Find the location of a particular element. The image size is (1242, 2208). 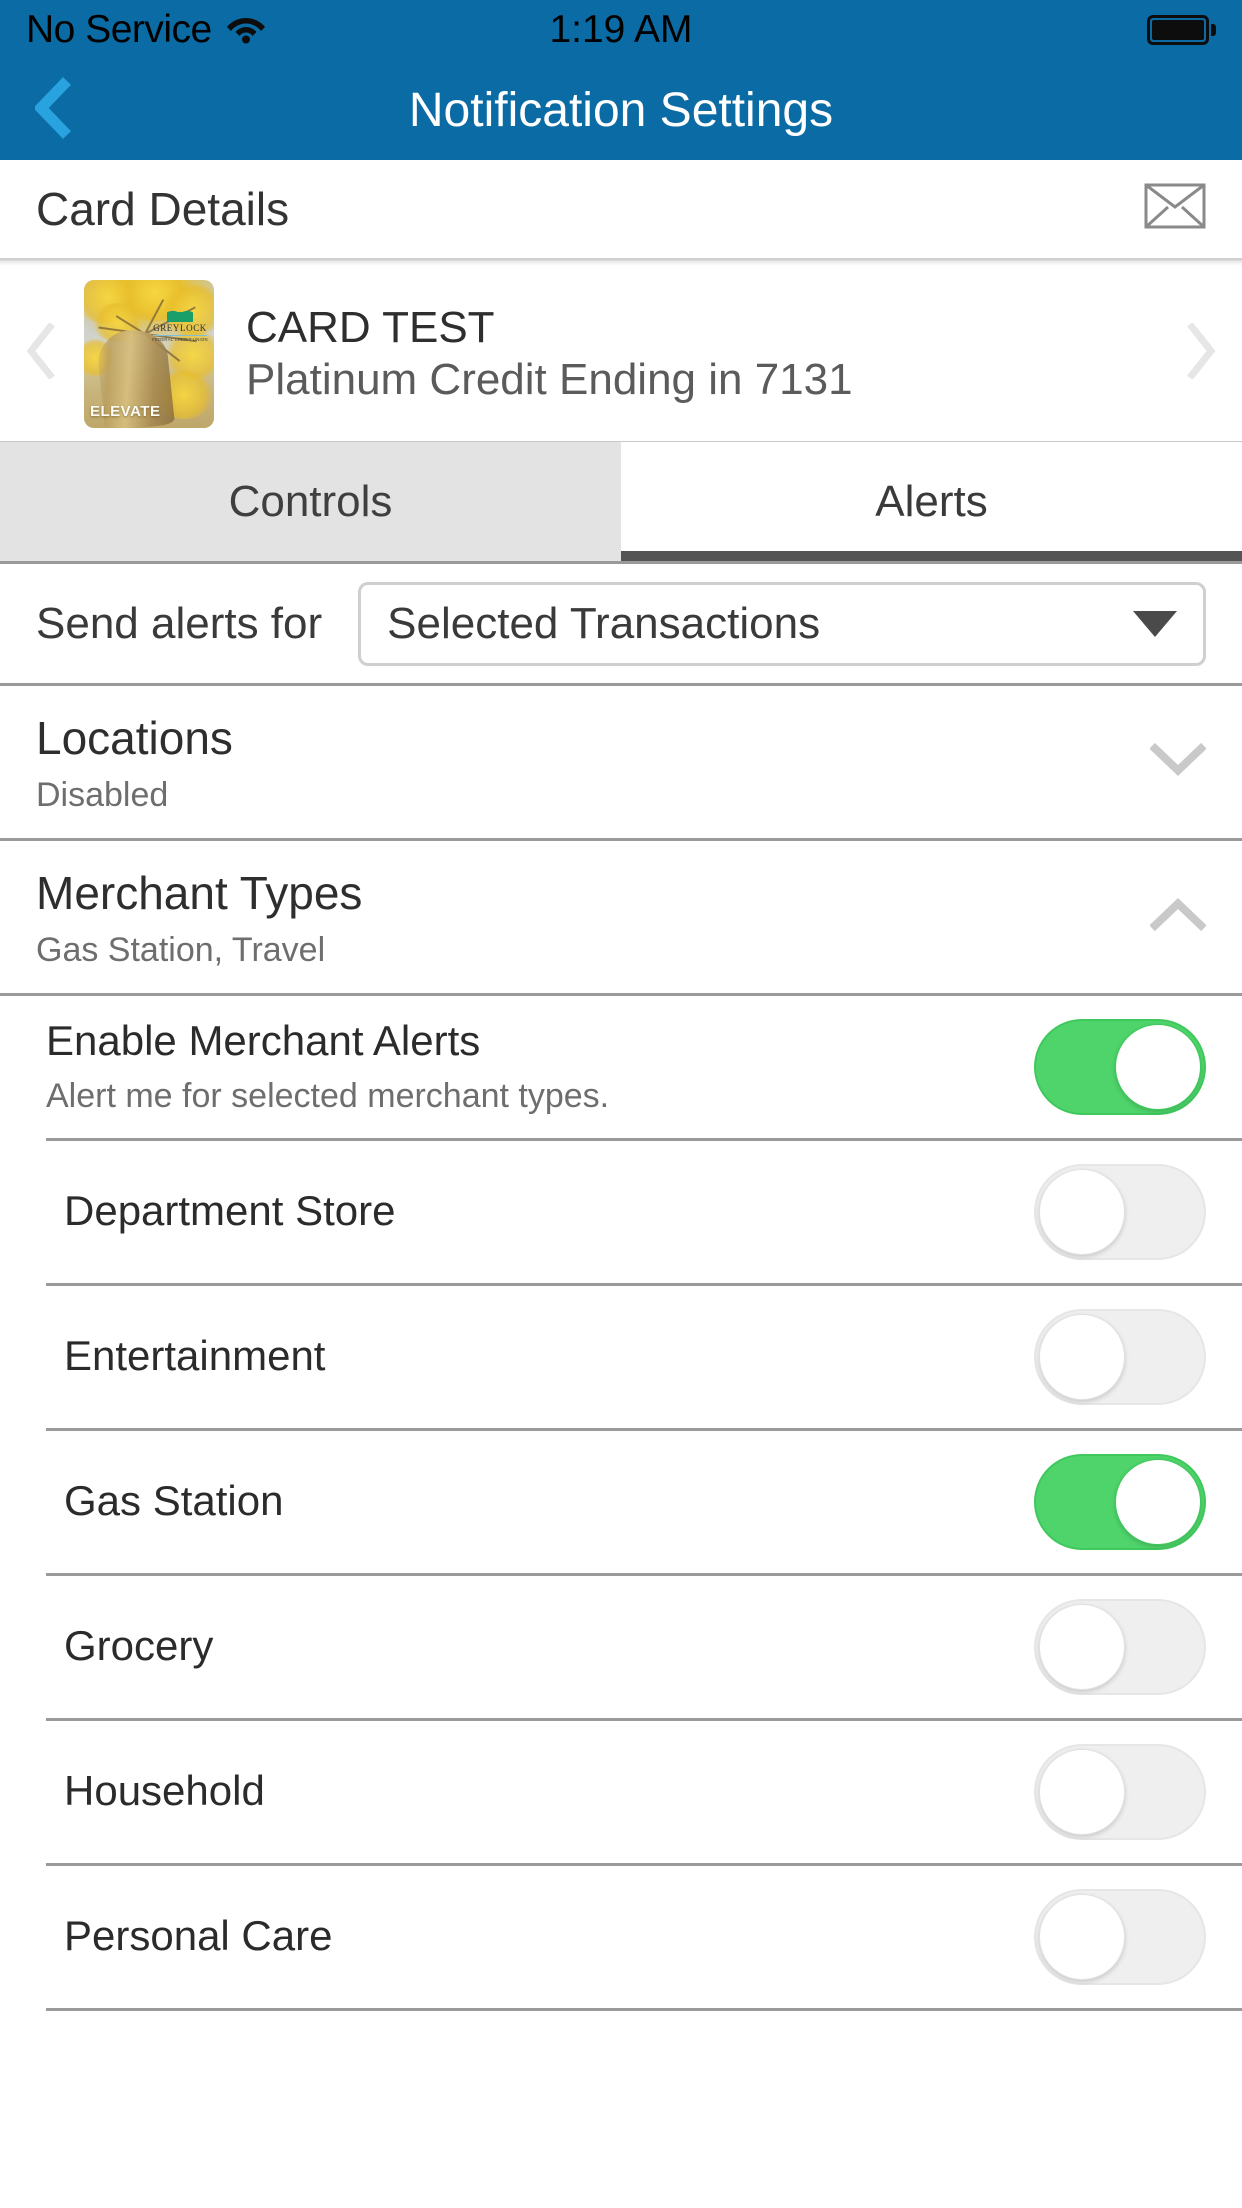

status-bar: No Service 1:19 AM is located at coordinates (621, 30).